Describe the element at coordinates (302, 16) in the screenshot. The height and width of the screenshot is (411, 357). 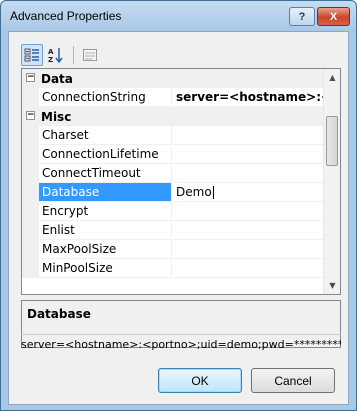
I see `help-button: ?` at that location.